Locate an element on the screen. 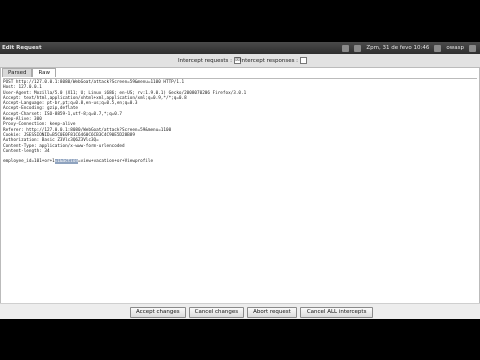 The image size is (480, 360). network-icon is located at coordinates (346, 48).